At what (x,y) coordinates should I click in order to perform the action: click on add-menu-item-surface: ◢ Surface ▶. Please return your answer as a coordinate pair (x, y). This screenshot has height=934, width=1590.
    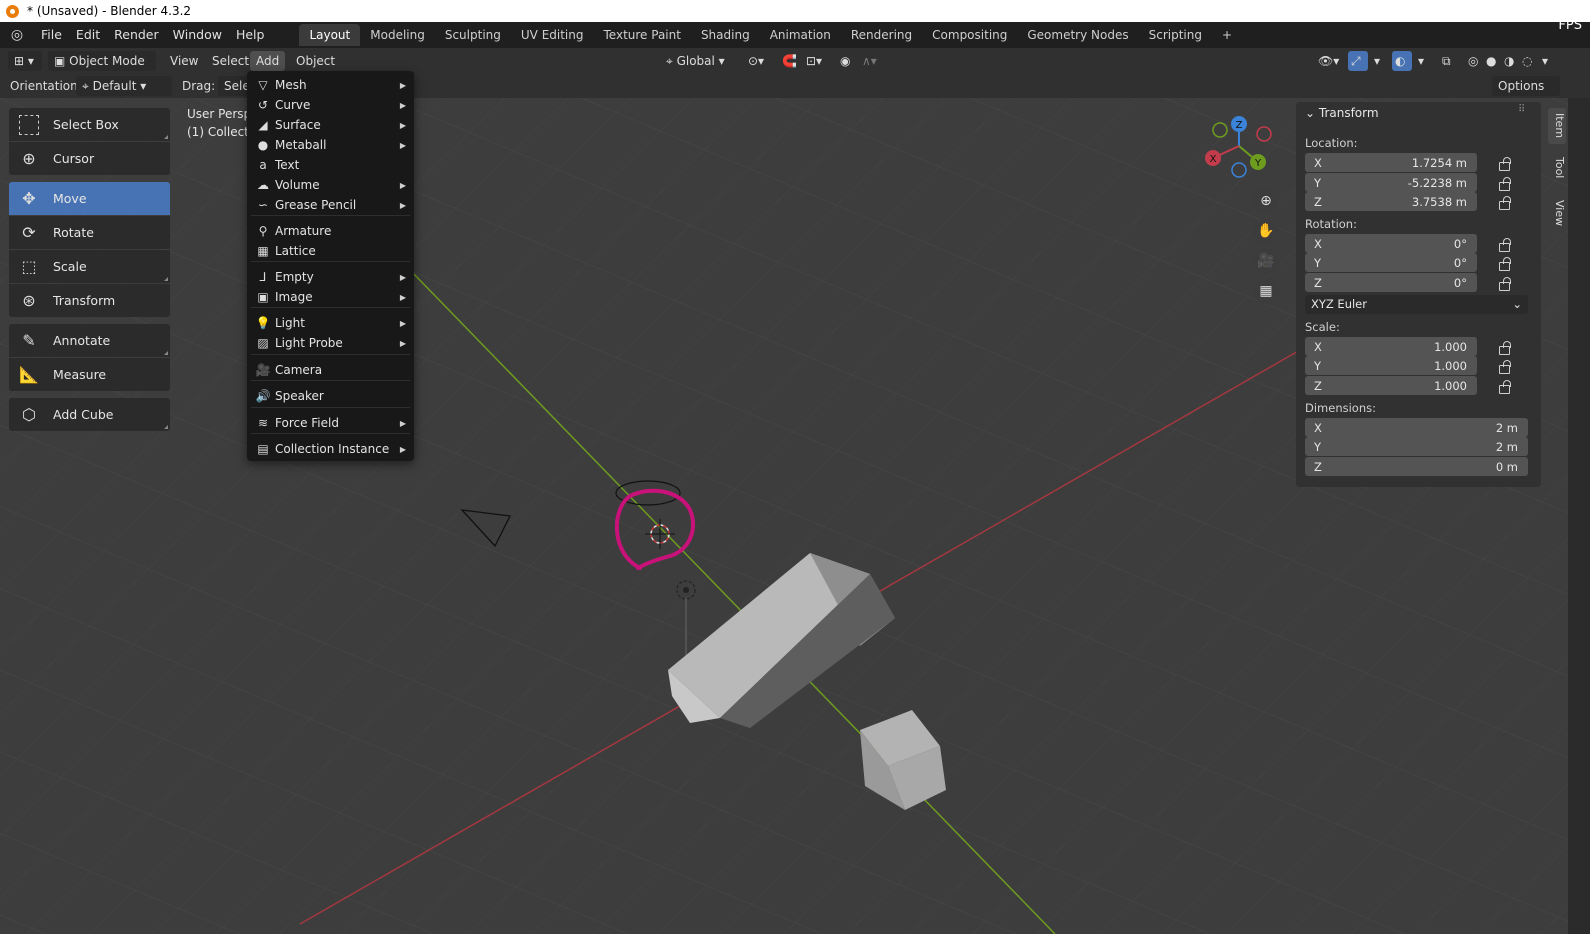
    Looking at the image, I should click on (330, 125).